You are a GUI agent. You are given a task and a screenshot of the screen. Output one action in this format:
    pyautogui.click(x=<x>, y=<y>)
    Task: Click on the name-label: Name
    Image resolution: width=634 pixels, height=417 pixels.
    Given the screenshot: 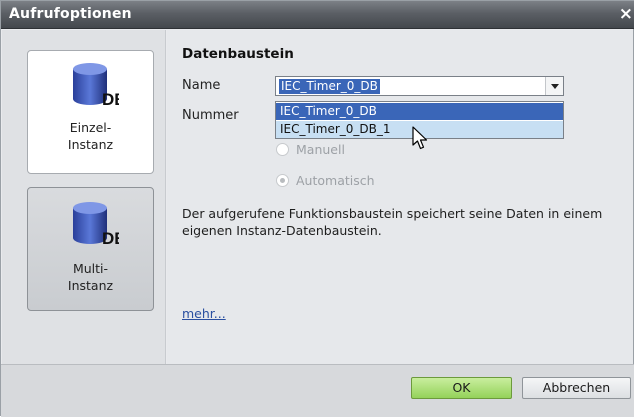 What is the action you would take?
    pyautogui.click(x=201, y=85)
    